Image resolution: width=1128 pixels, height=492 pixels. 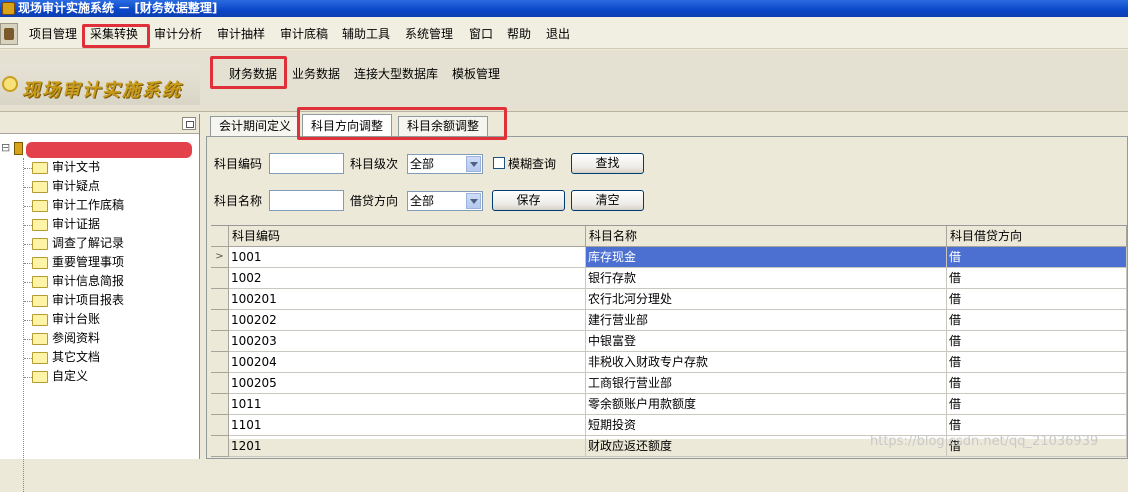 I want to click on table-row: 100204 非税收入财政专户存款 借, so click(x=669, y=362).